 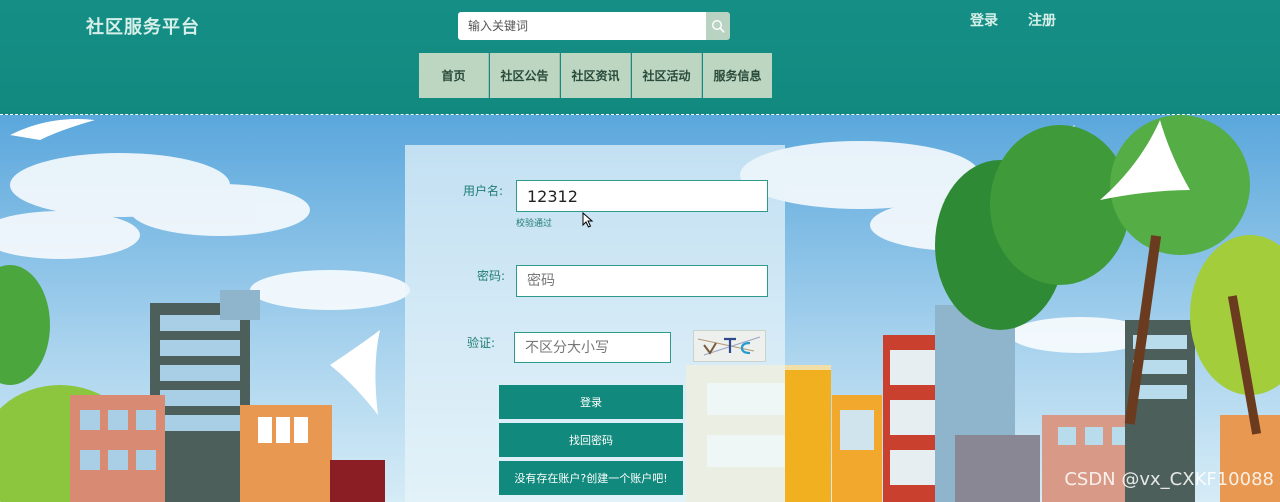 I want to click on captcha-glyphs-icon, so click(x=729, y=346).